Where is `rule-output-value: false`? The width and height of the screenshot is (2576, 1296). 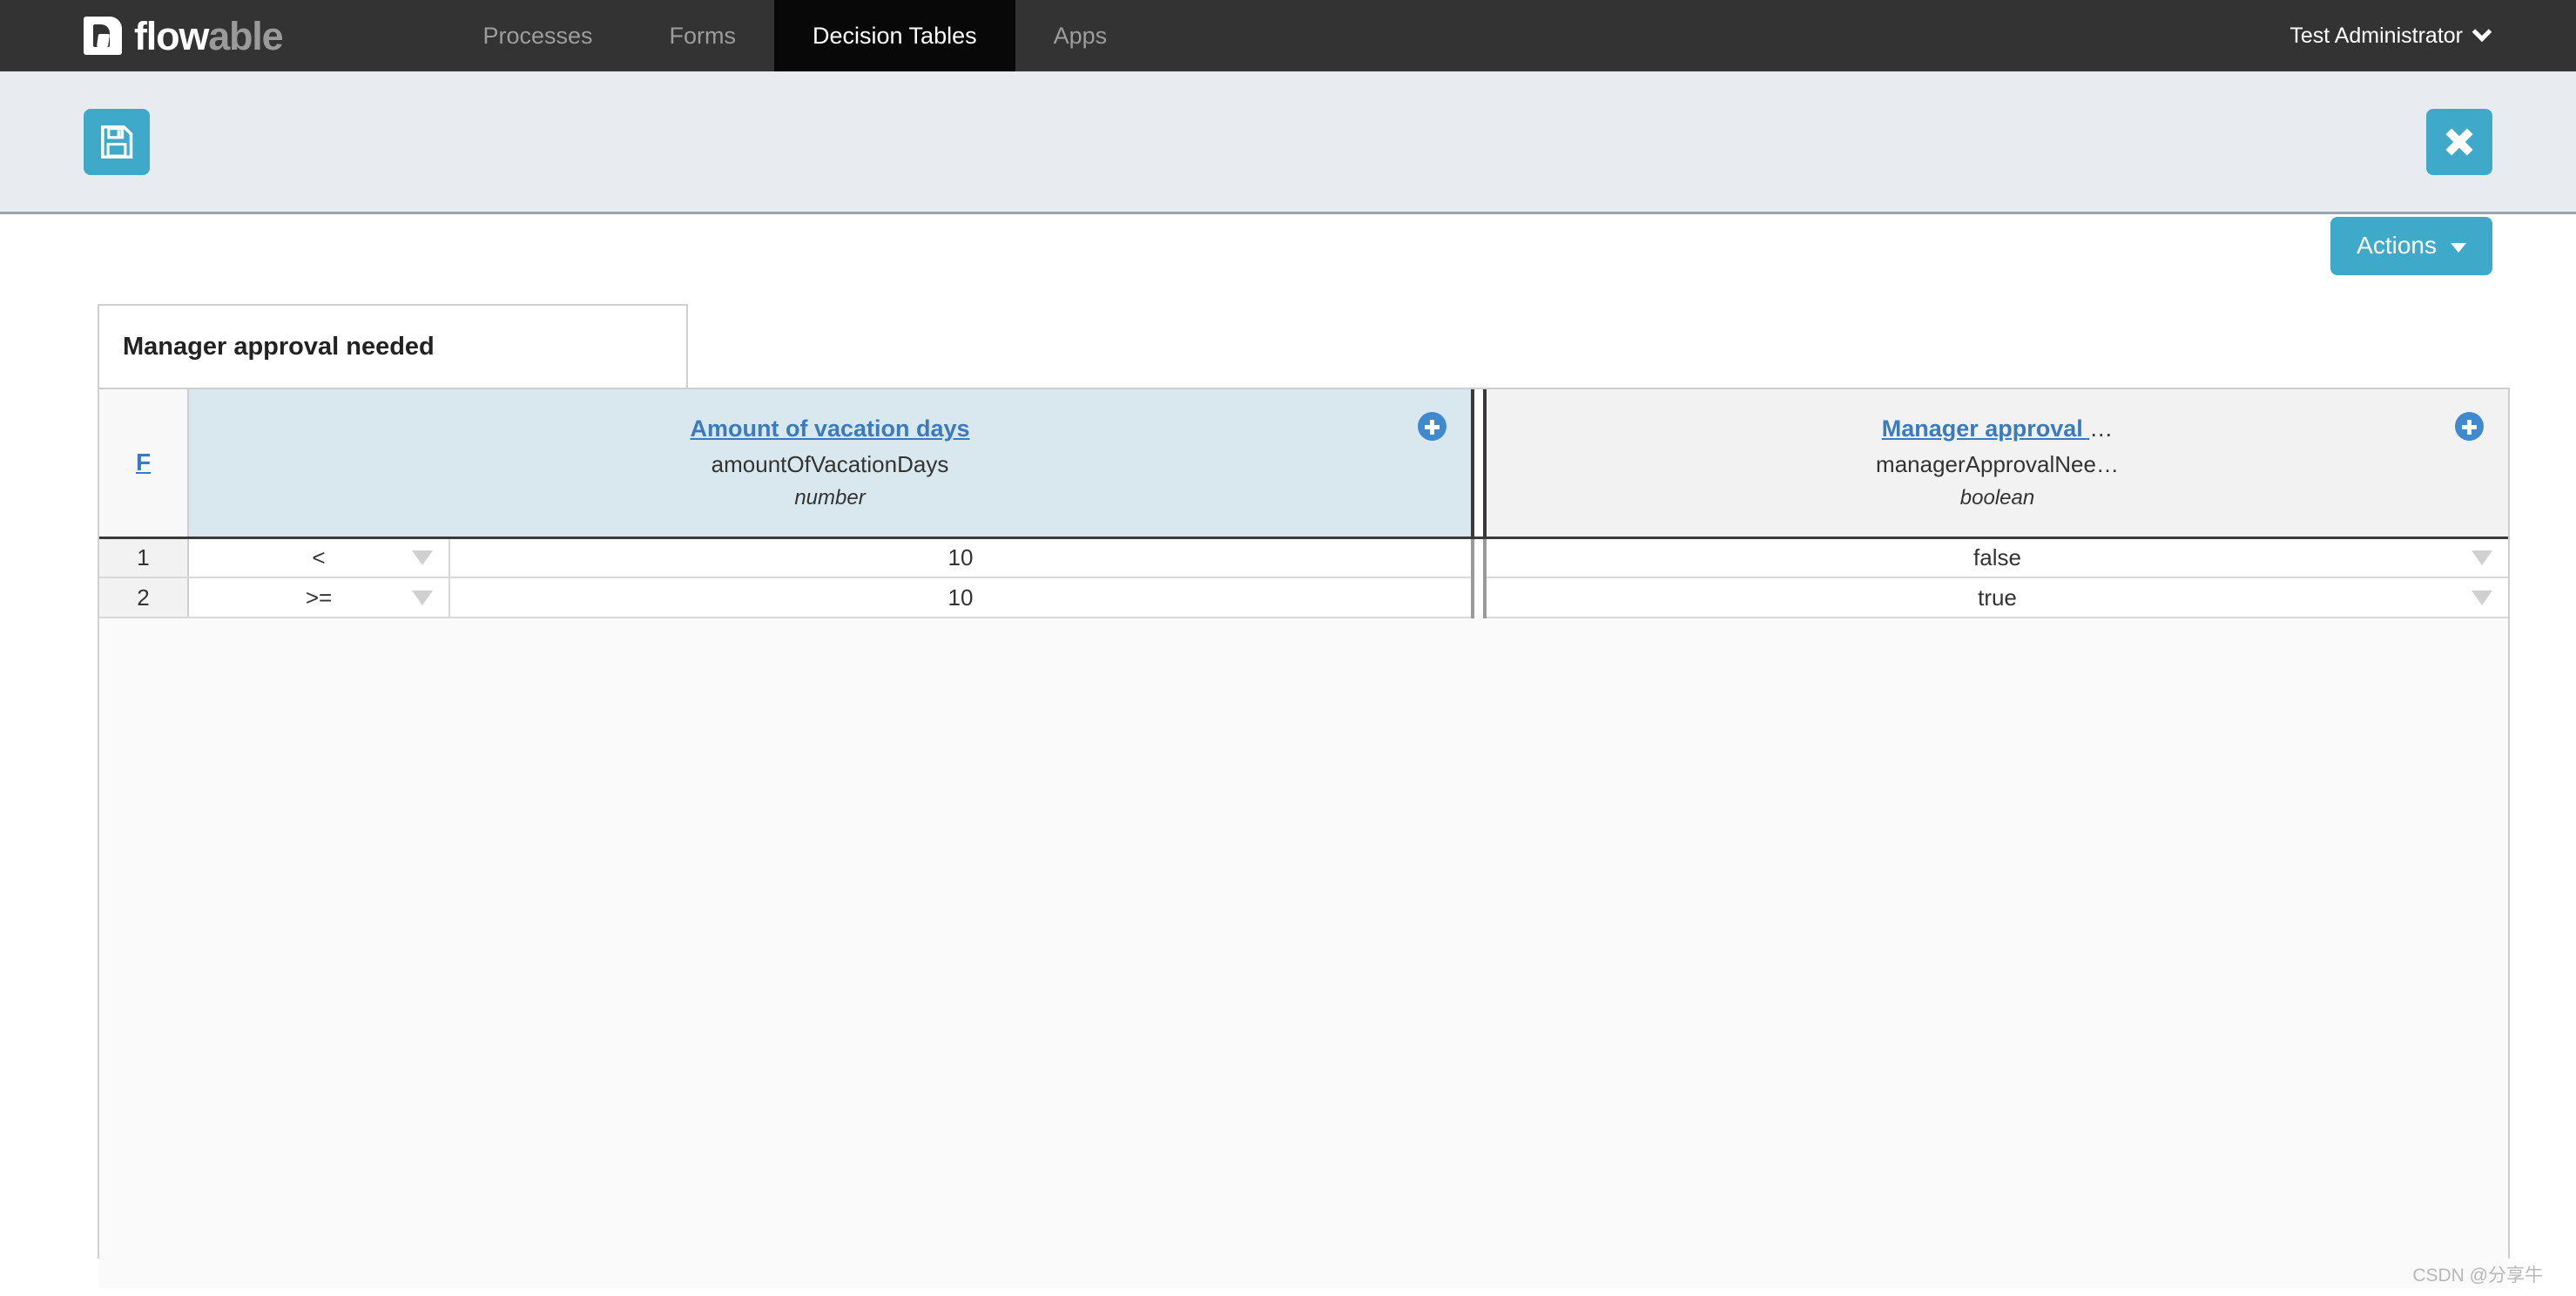 rule-output-value: false is located at coordinates (1997, 556).